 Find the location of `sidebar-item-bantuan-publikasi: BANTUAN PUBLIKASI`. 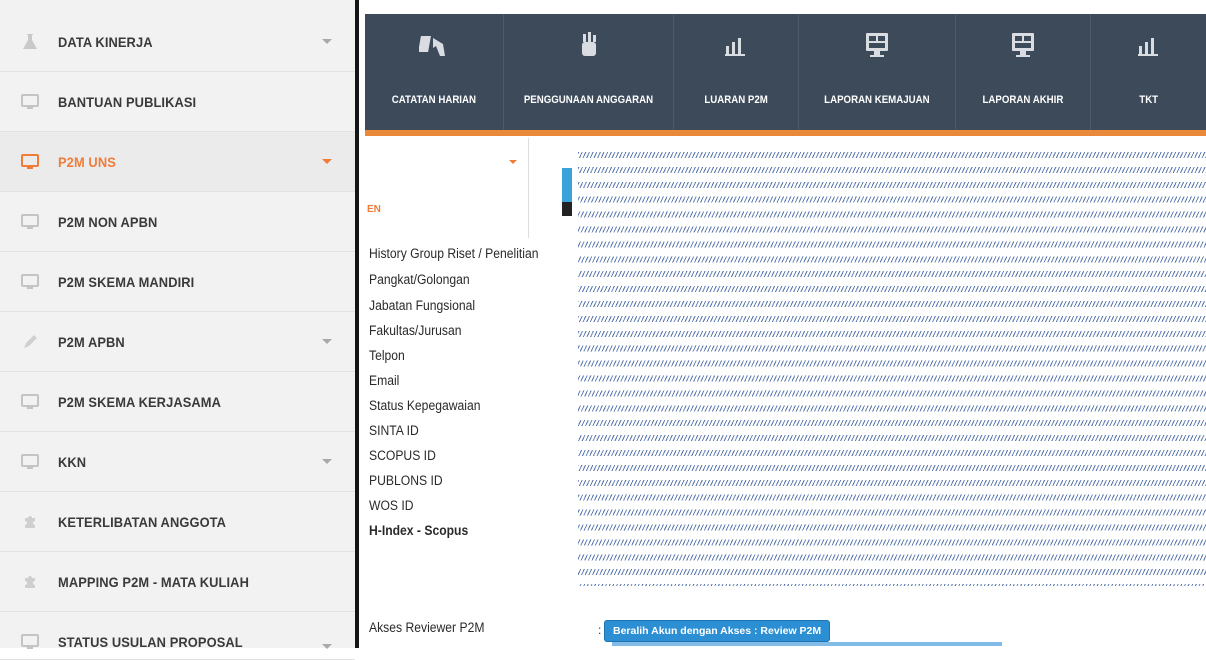

sidebar-item-bantuan-publikasi: BANTUAN PUBLIKASI is located at coordinates (177, 102).